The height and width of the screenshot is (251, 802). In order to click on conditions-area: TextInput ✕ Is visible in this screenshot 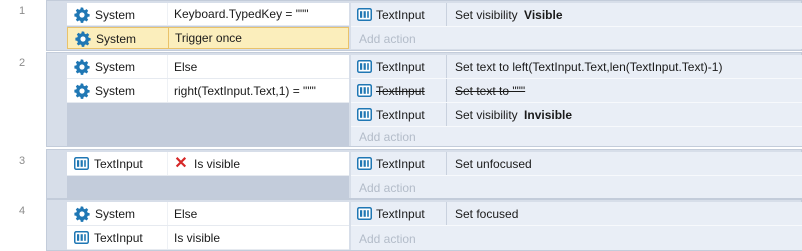, I will do `click(208, 175)`.